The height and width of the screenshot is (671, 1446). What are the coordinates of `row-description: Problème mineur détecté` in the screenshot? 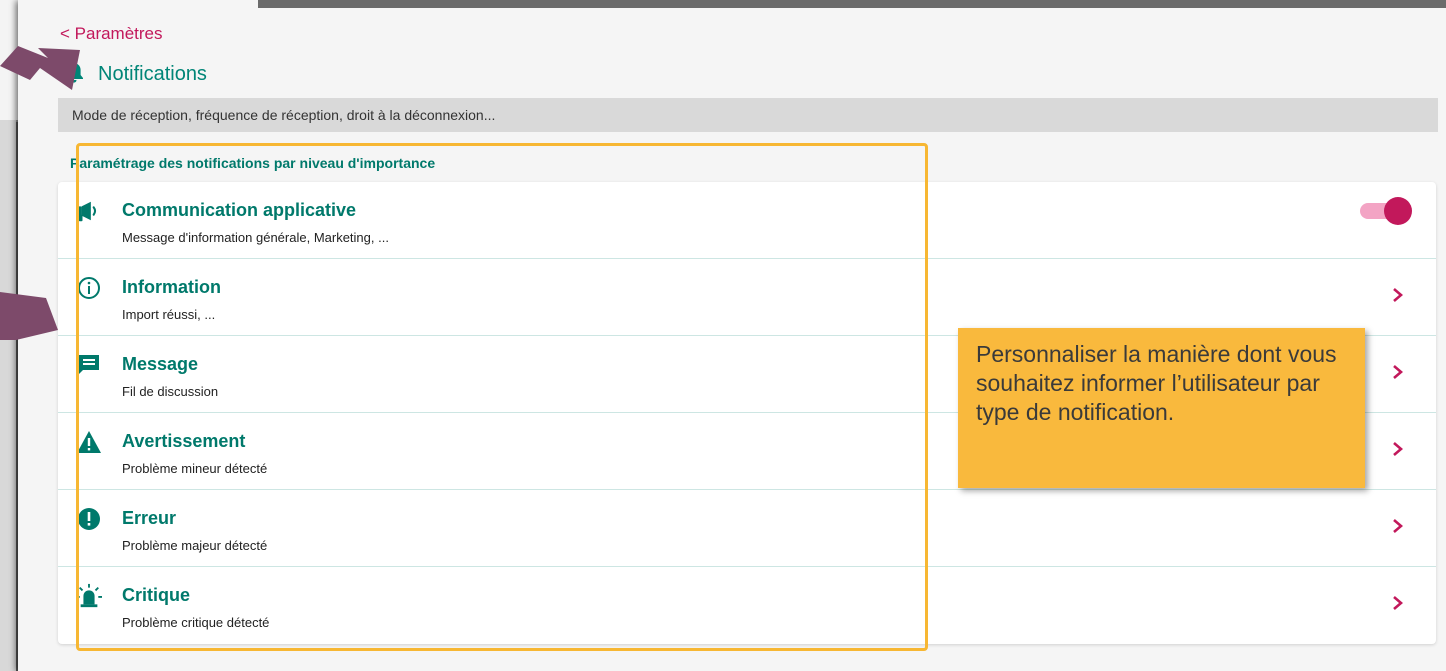 It's located at (195, 468).